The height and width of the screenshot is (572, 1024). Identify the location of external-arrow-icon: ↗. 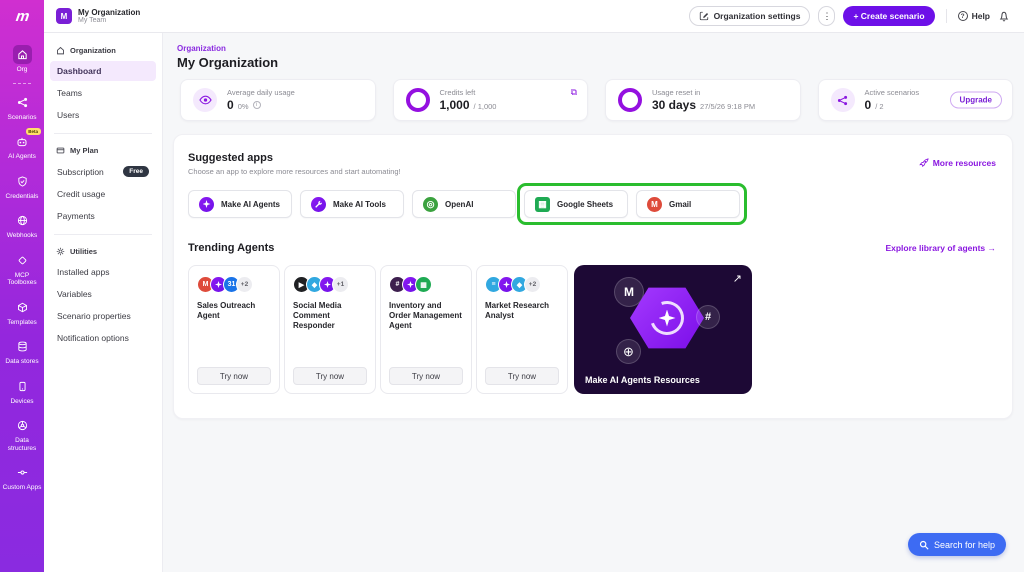
(737, 279).